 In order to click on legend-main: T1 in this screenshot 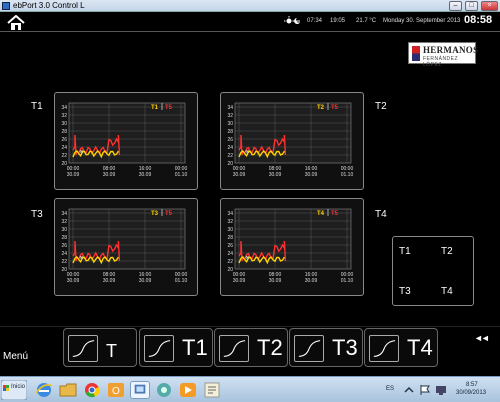, I will do `click(155, 108)`.